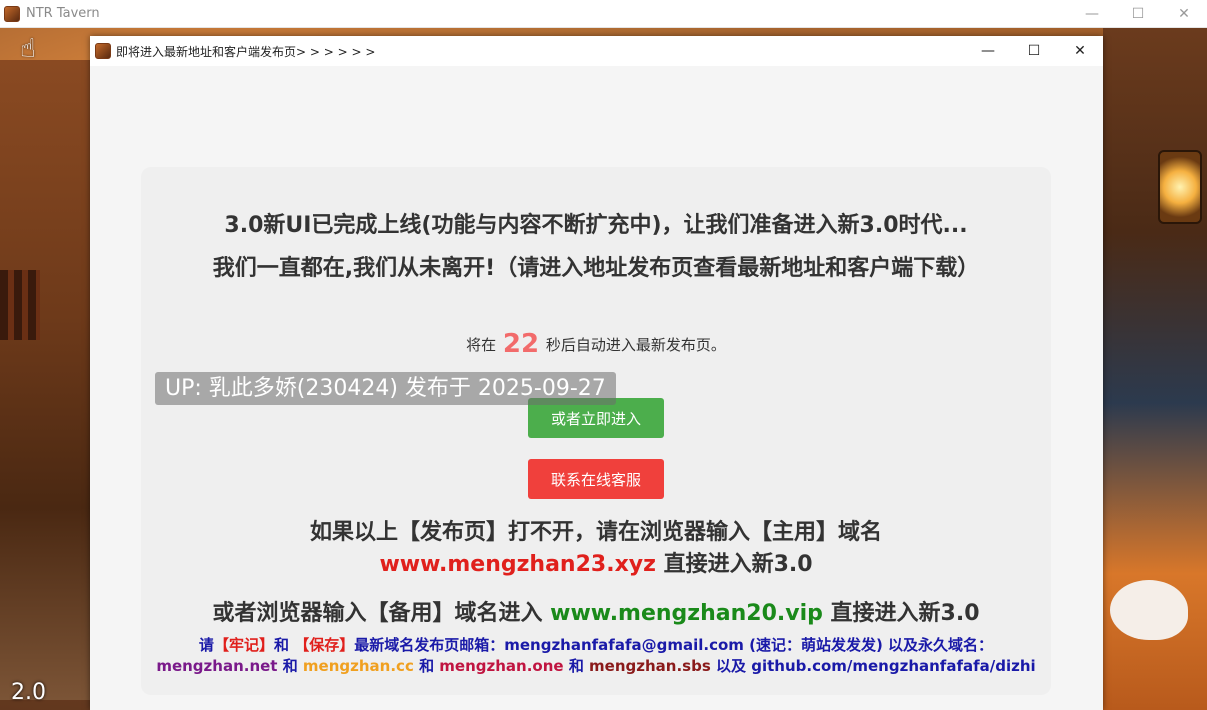 Image resolution: width=1207 pixels, height=710 pixels. What do you see at coordinates (12, 13) in the screenshot?
I see `app-logo-icon` at bounding box center [12, 13].